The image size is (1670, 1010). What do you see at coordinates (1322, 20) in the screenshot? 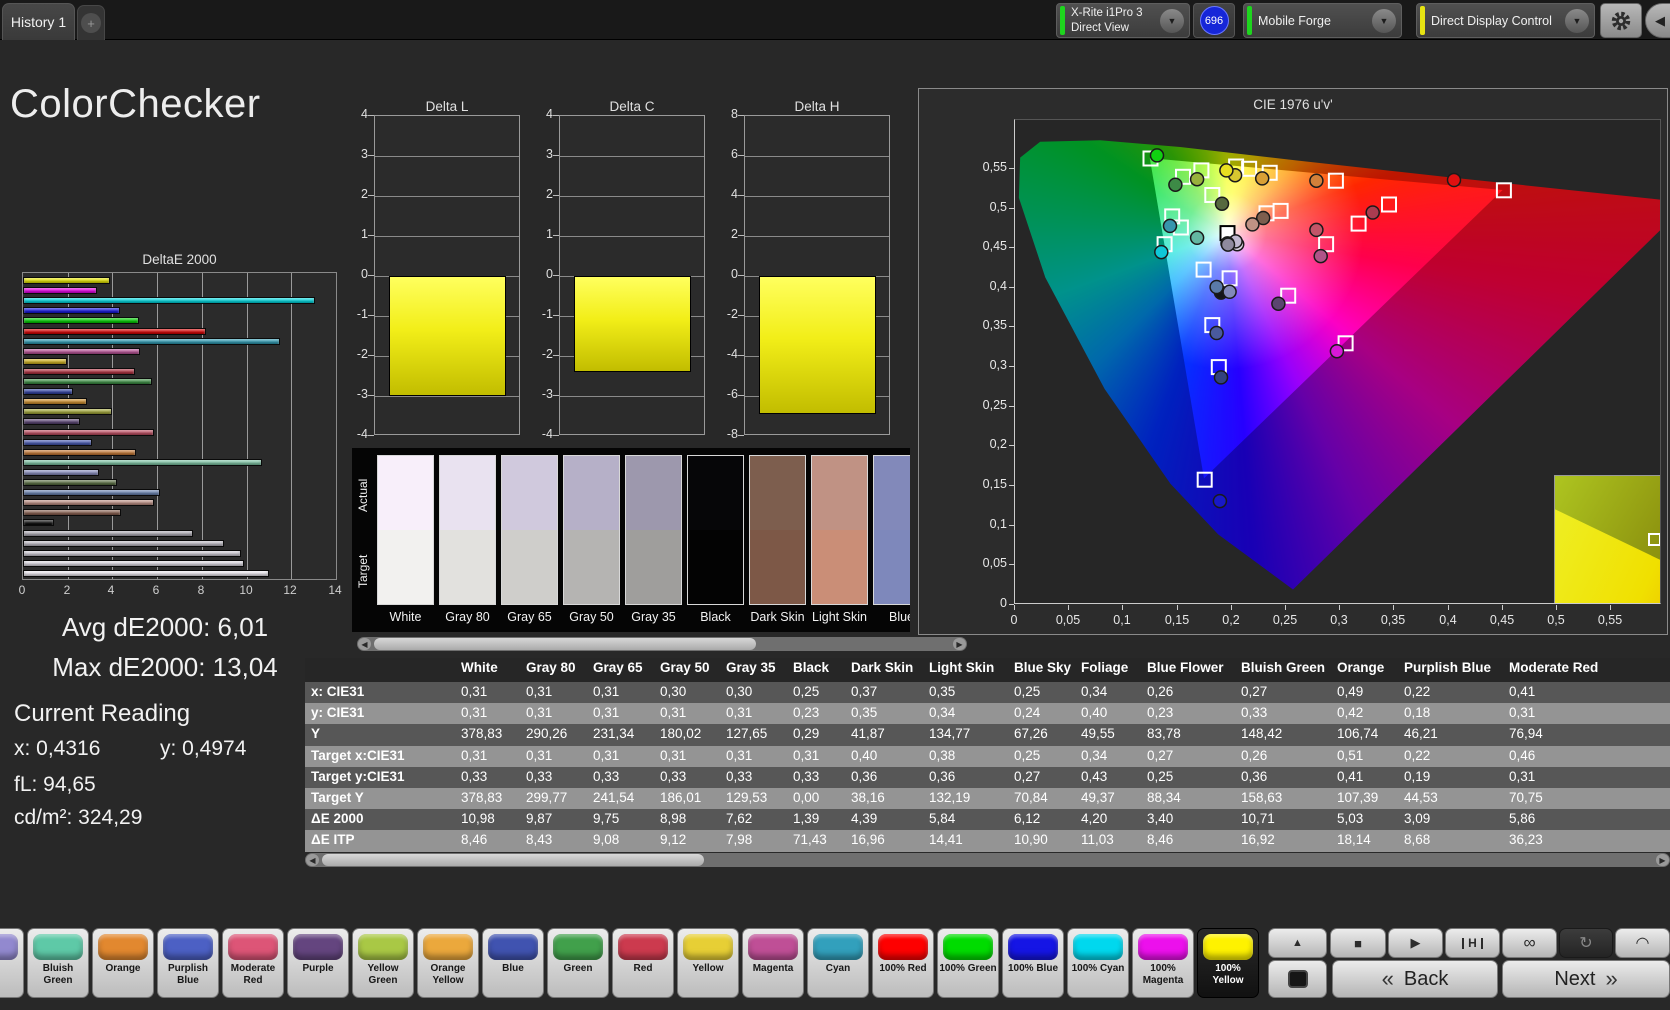
I see `pattern-source-button: Mobile Forge ▼` at bounding box center [1322, 20].